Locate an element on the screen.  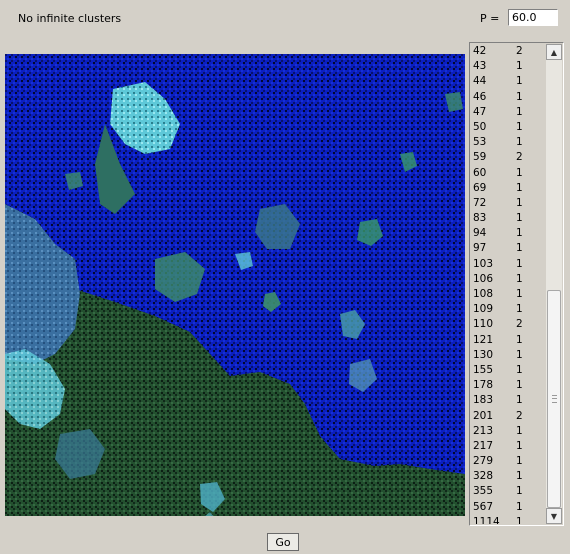
list-item: 130 1 is located at coordinates (508, 355).